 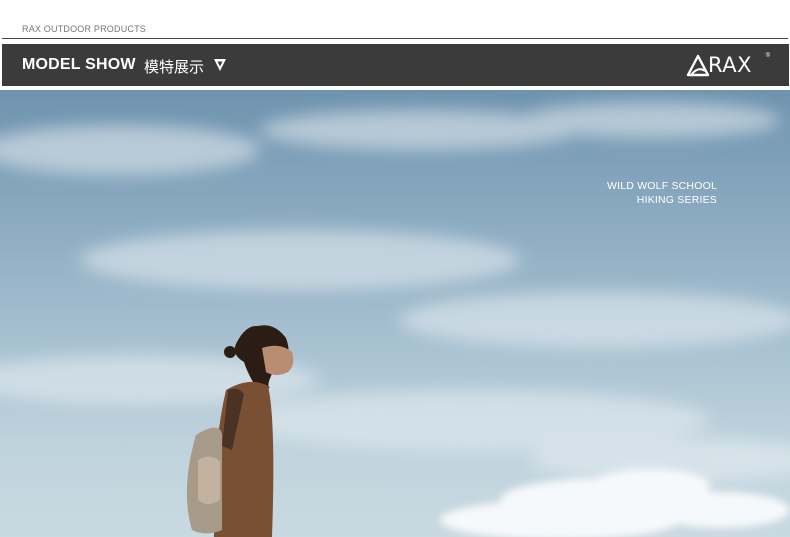 I want to click on brand-logo: RAX ®, so click(x=728, y=66).